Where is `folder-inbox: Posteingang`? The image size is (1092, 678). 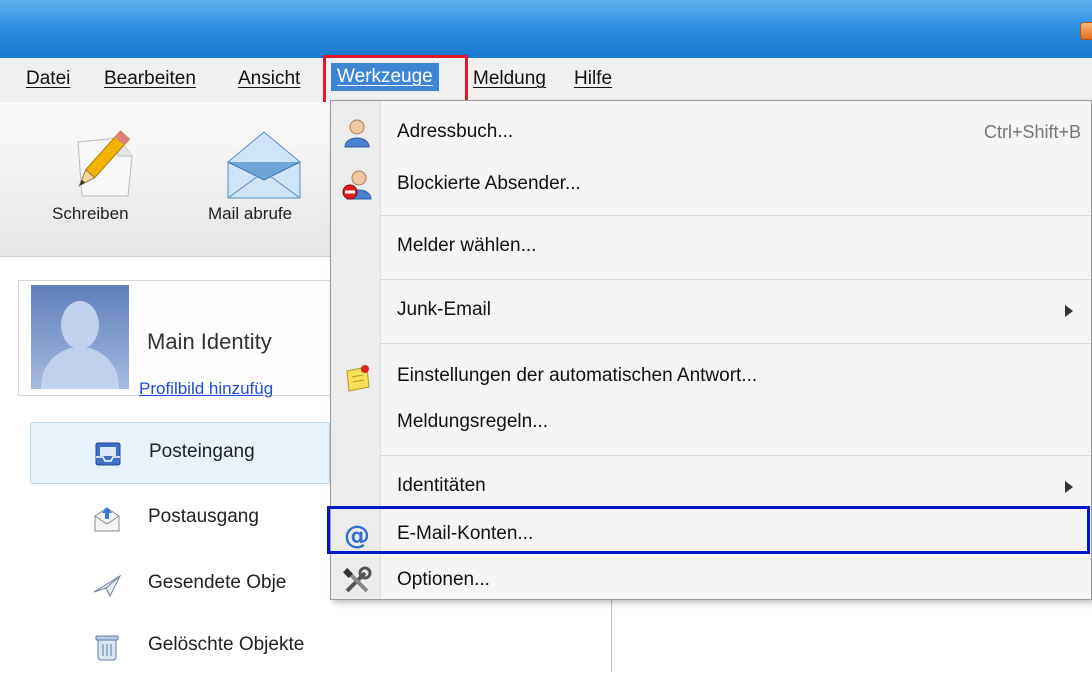 folder-inbox: Posteingang is located at coordinates (180, 453).